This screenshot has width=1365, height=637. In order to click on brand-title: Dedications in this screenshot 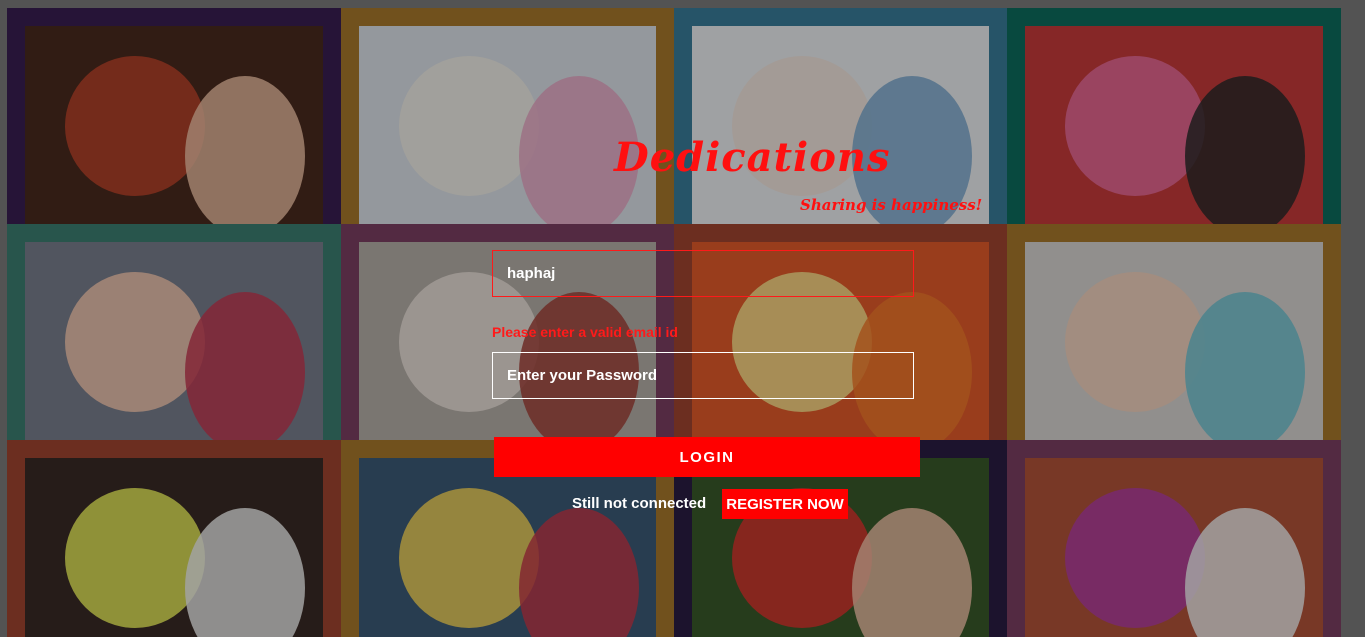, I will do `click(752, 157)`.